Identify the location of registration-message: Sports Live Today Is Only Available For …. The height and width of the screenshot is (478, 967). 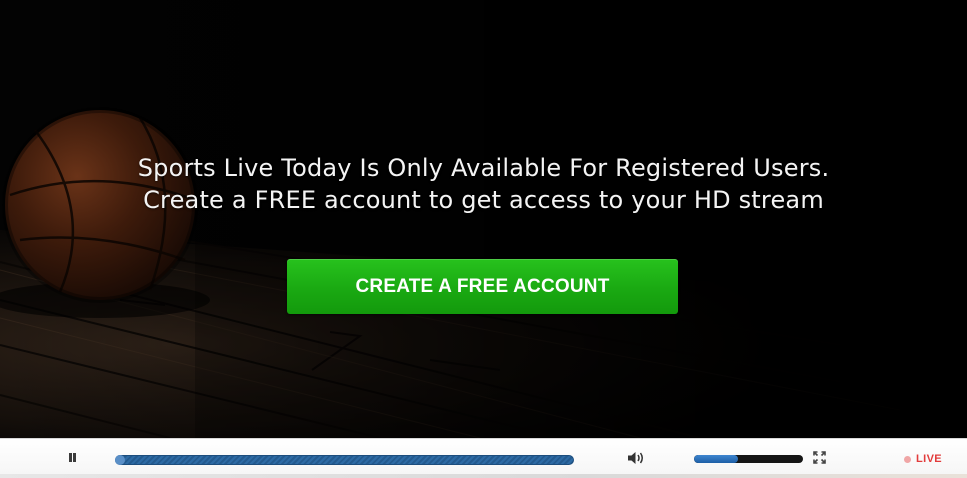
(483, 184).